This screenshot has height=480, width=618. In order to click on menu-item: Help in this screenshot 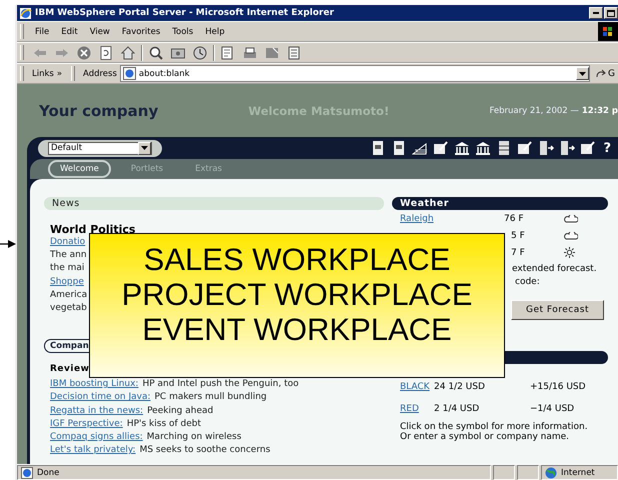, I will do `click(215, 31)`.